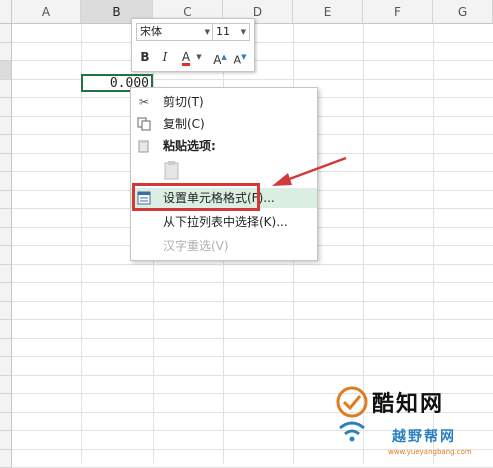 The width and height of the screenshot is (493, 468). Describe the element at coordinates (151, 31) in the screenshot. I see `font-name-value: 宋体` at that location.